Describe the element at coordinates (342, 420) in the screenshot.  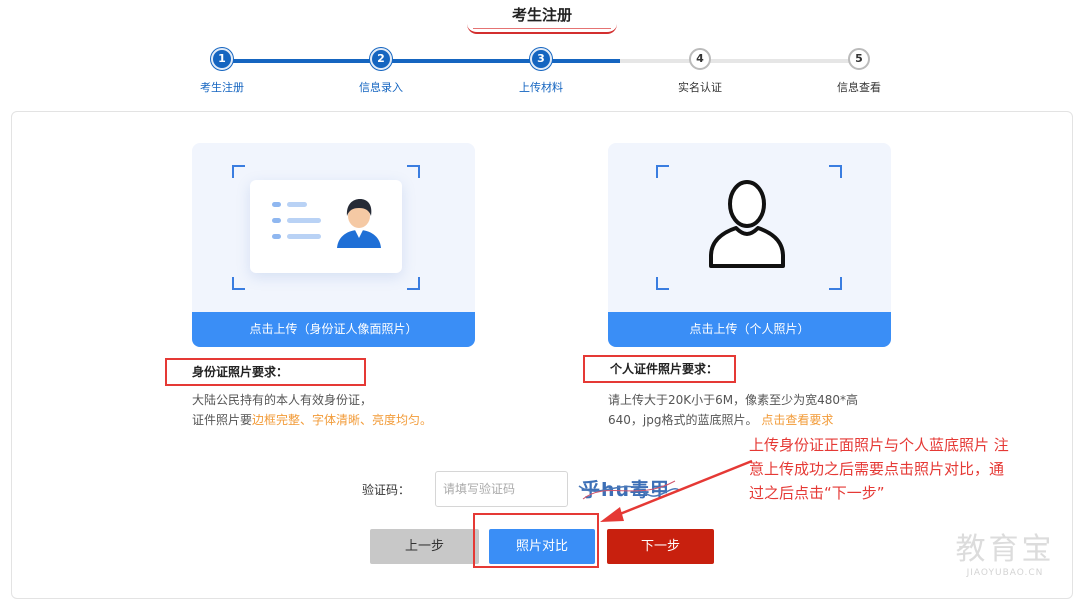
I see `id-requirement-highlight: 边框完整、字体清晰、亮度均匀。` at that location.